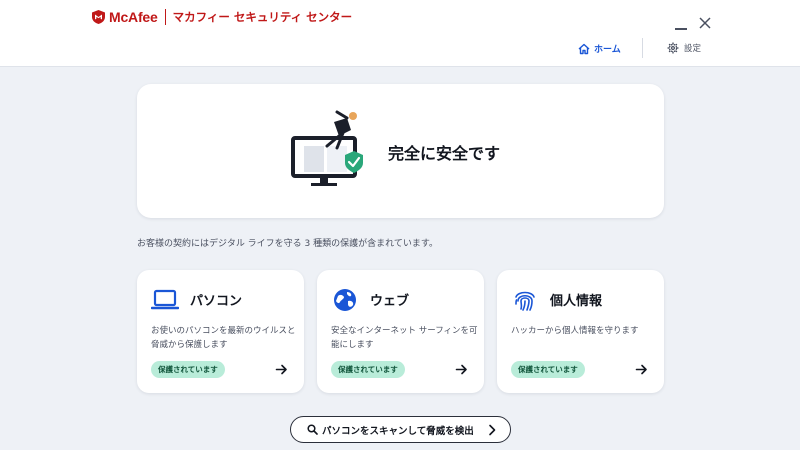 The image size is (800, 450). I want to click on search-icon, so click(312, 429).